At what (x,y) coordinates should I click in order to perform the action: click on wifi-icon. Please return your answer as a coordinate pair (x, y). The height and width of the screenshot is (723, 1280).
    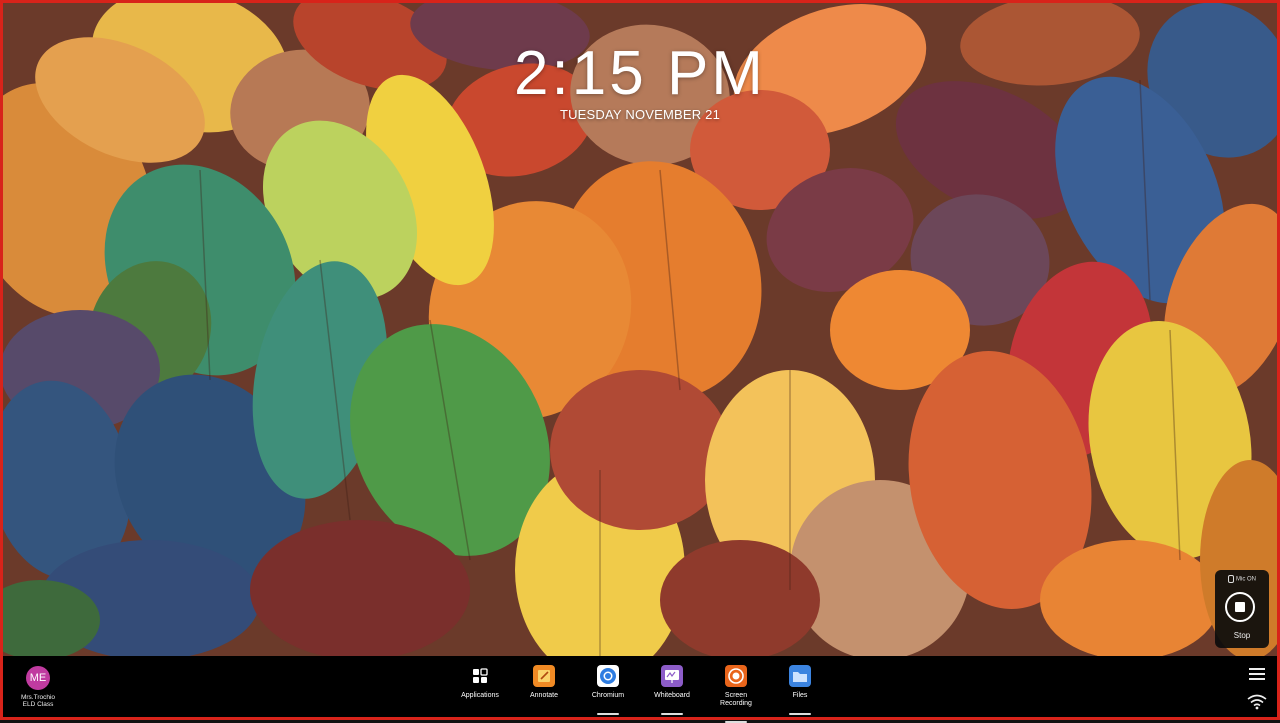
    Looking at the image, I should click on (1257, 702).